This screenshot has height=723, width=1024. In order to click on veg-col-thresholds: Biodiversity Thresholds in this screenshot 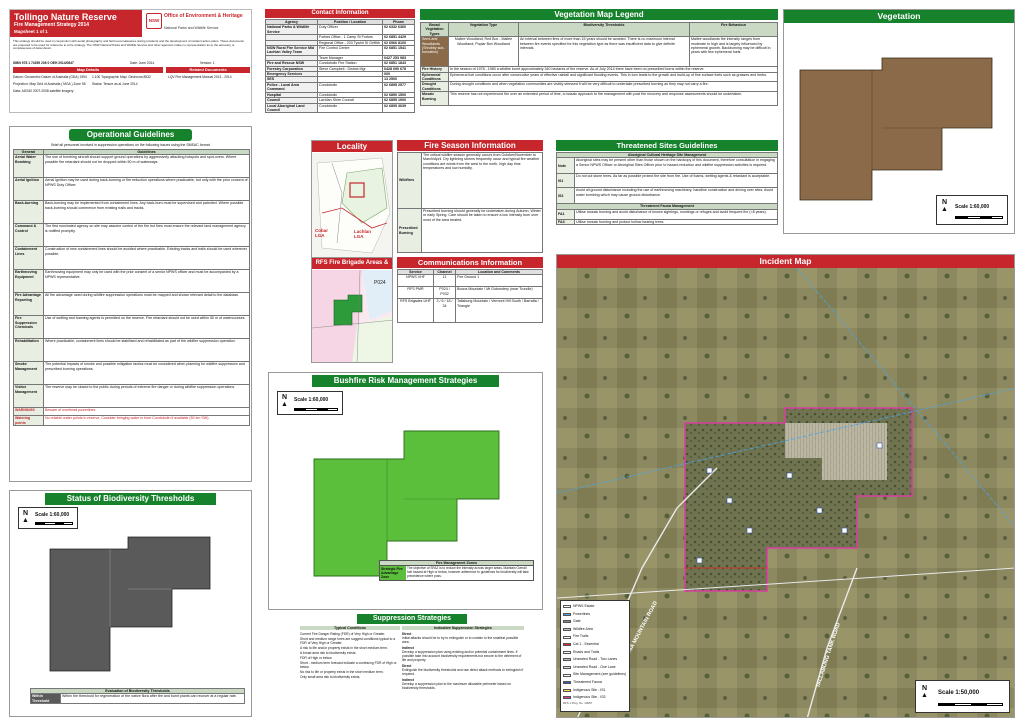, I will do `click(604, 29)`.